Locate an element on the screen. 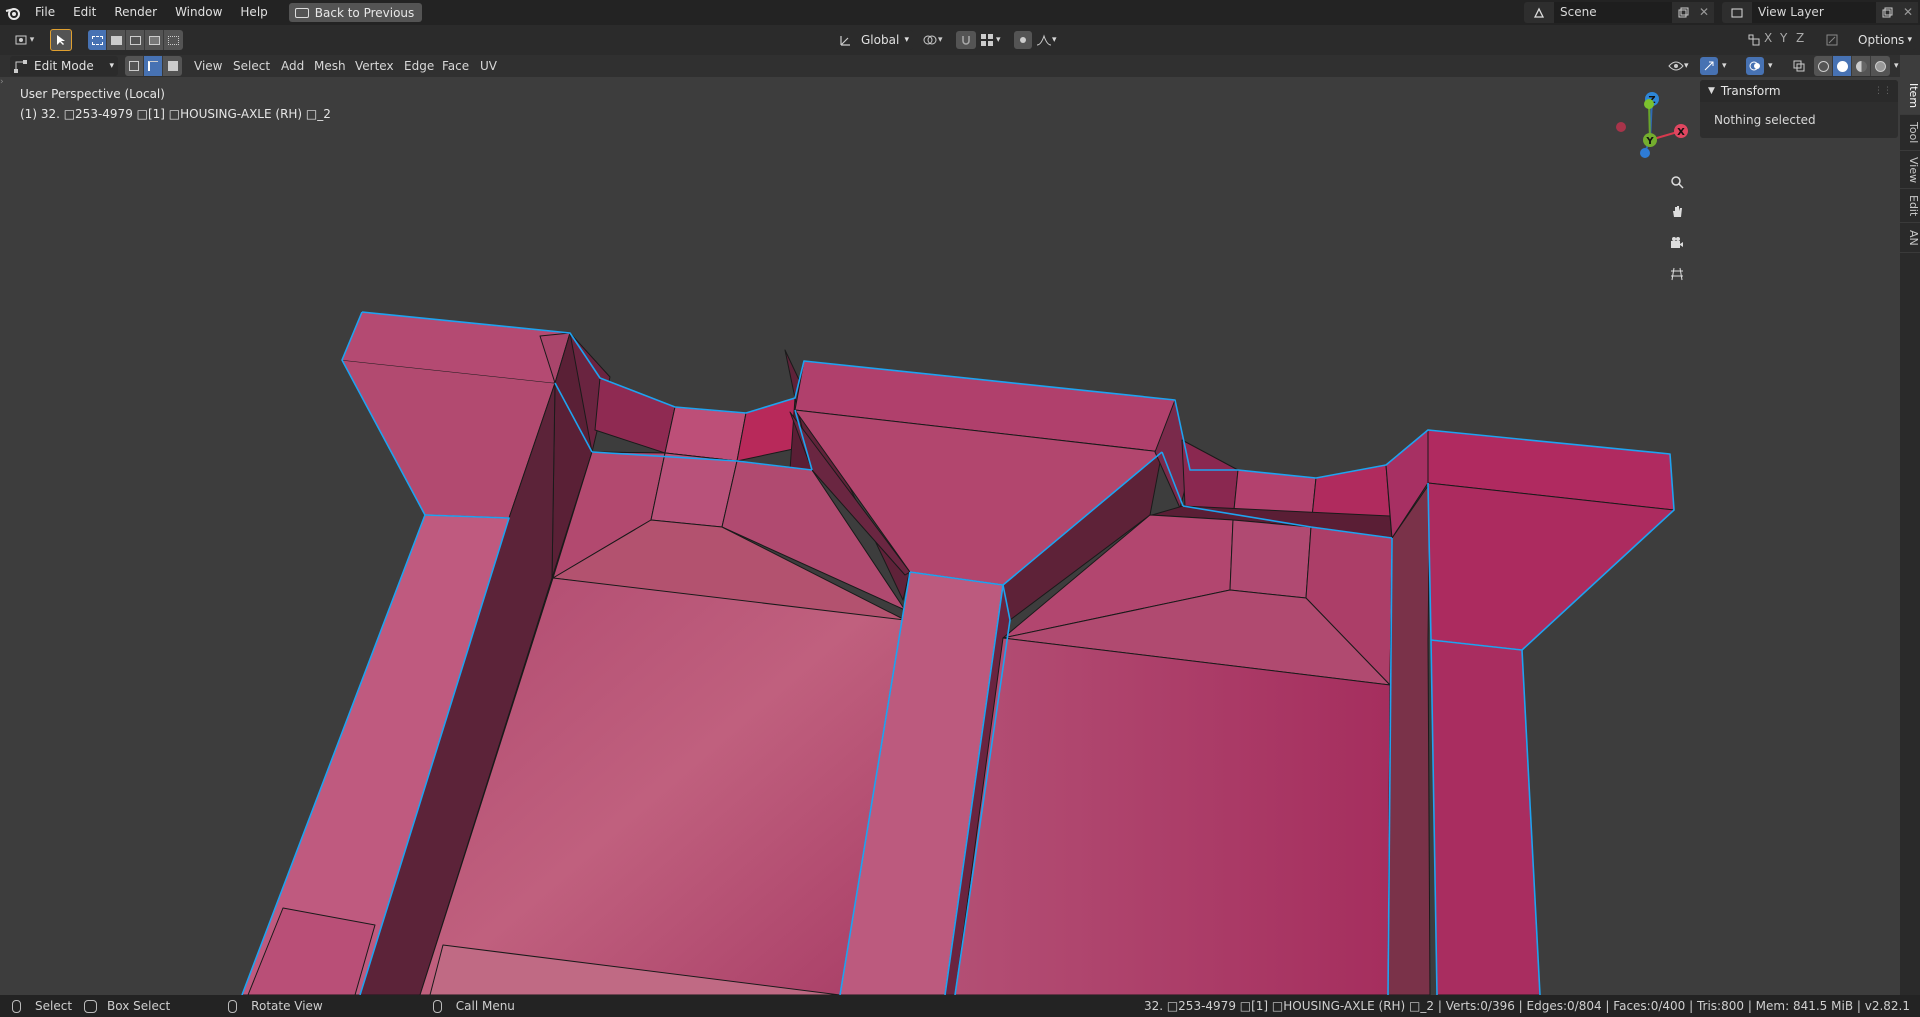 The height and width of the screenshot is (1017, 1920). orientation-label: Global is located at coordinates (880, 40).